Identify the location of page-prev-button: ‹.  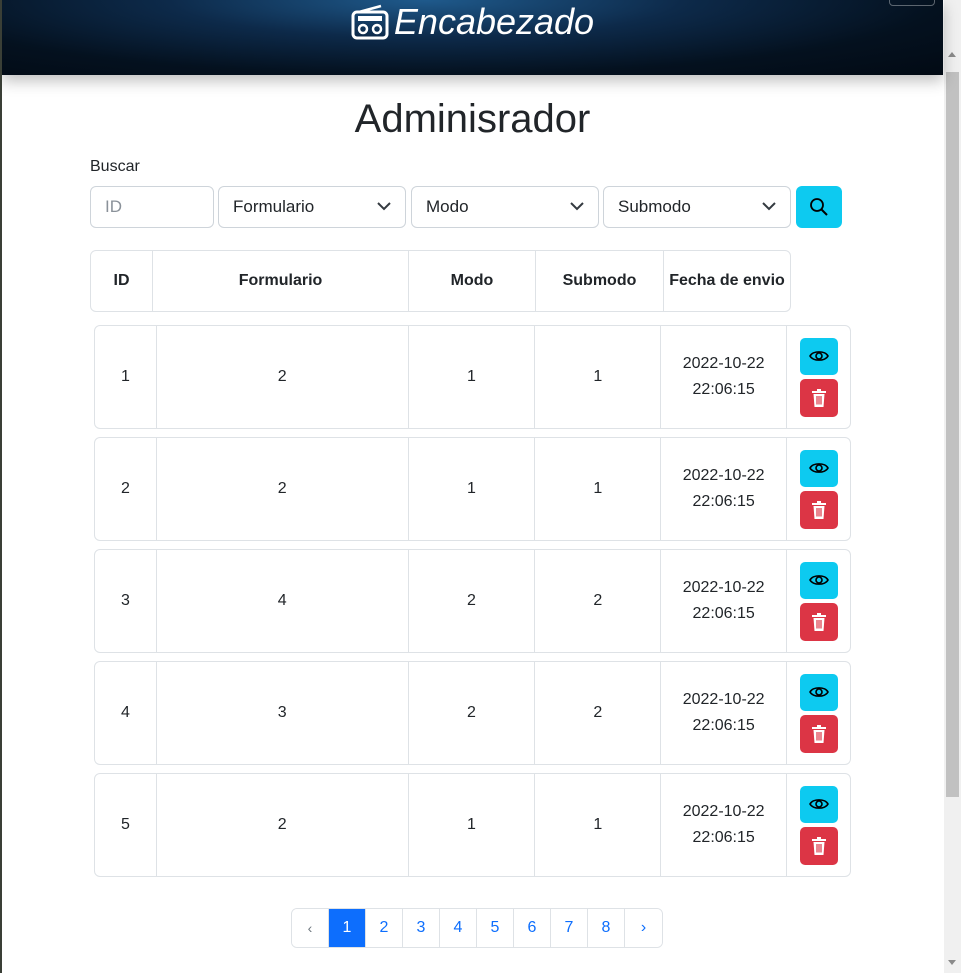
(310, 928).